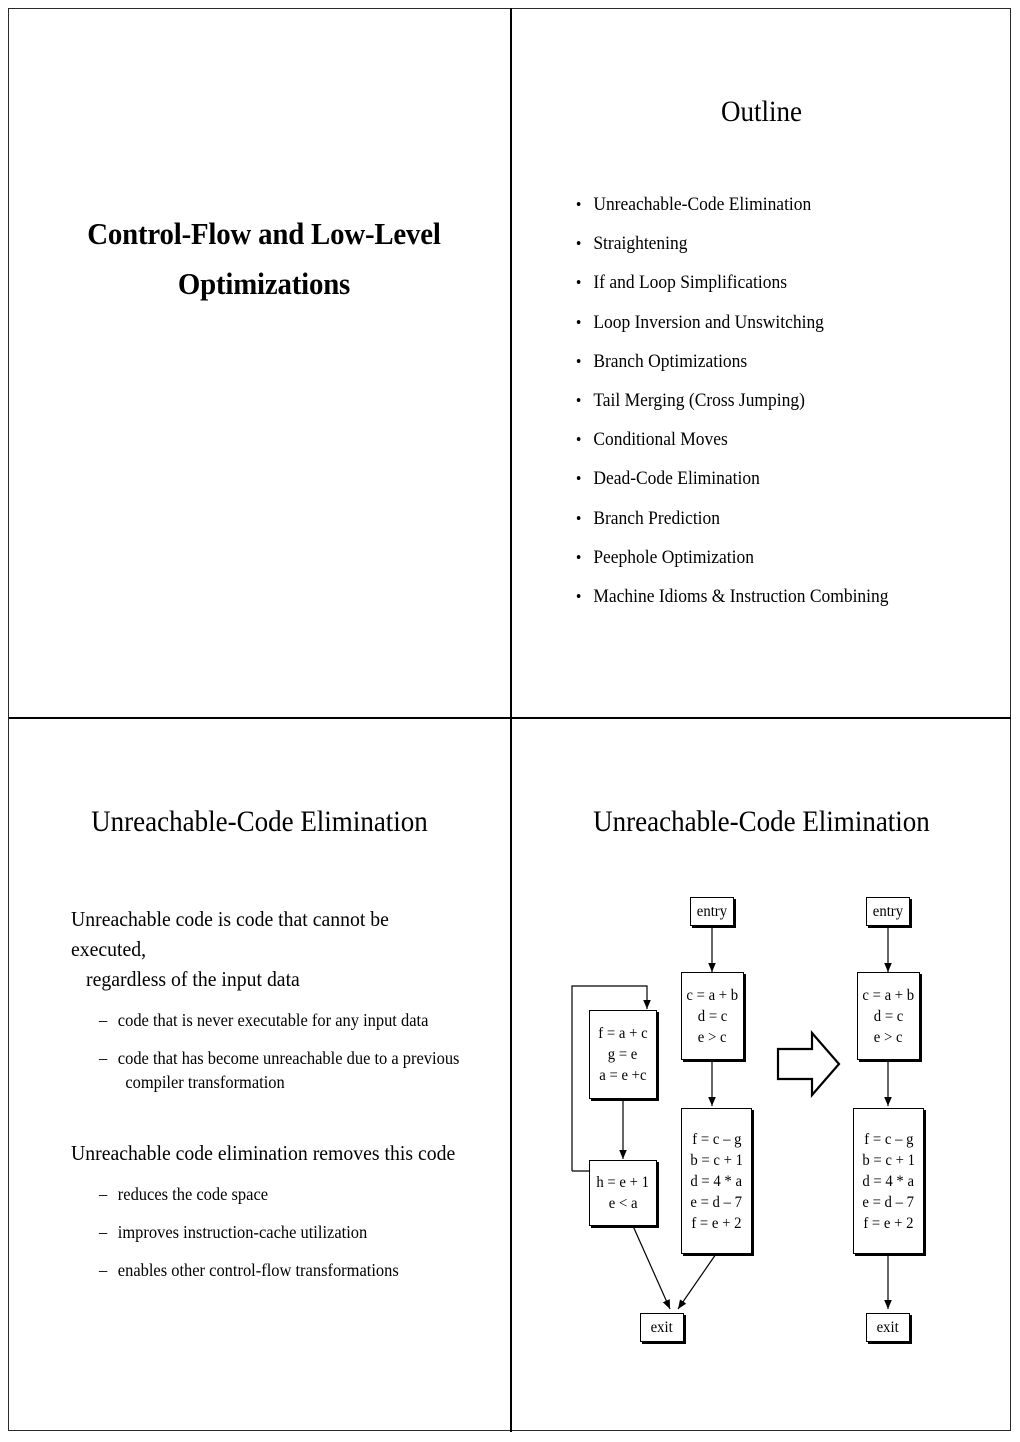 This screenshot has width=1020, height=1442. I want to click on list-item: • Conditional Moves, so click(767, 439).